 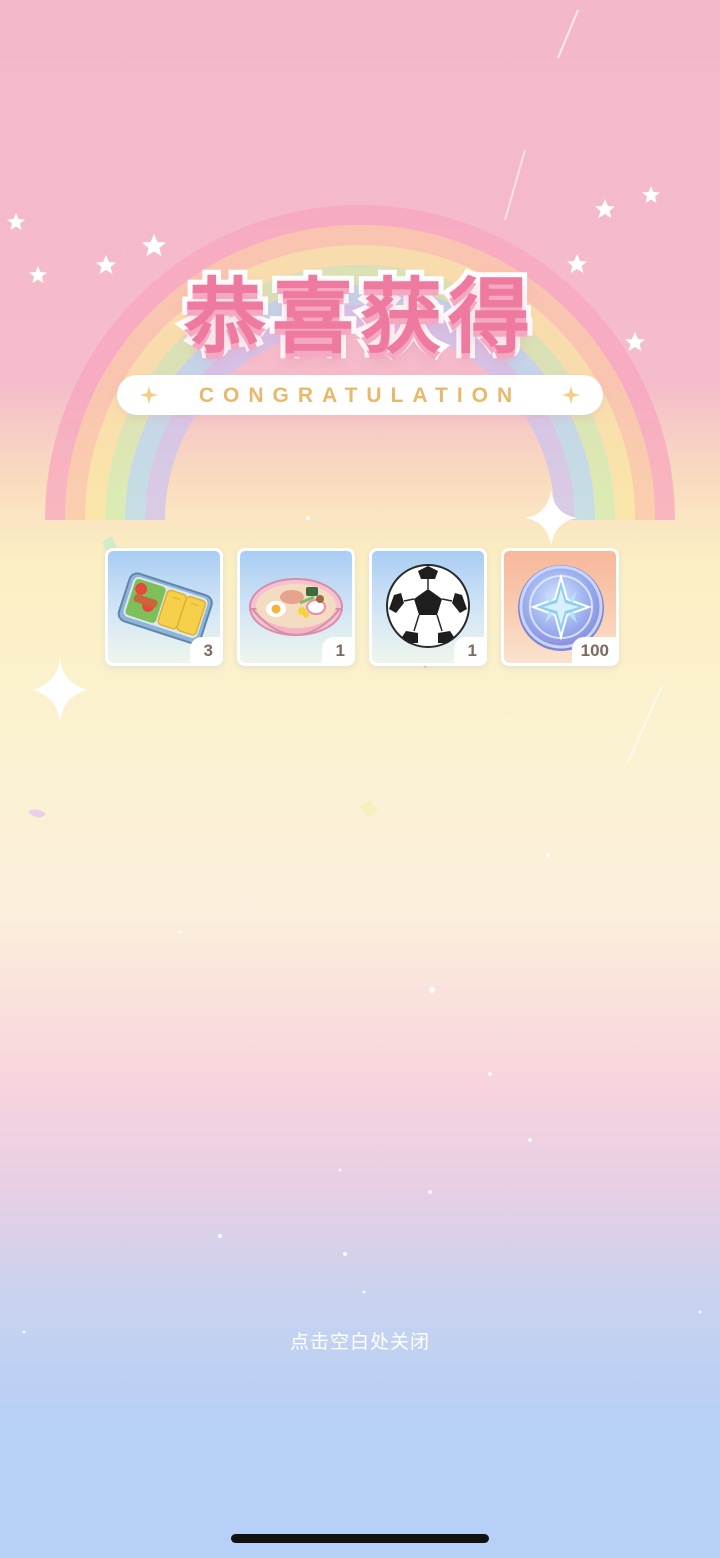 I want to click on reward-quantity: 100, so click(x=593, y=650).